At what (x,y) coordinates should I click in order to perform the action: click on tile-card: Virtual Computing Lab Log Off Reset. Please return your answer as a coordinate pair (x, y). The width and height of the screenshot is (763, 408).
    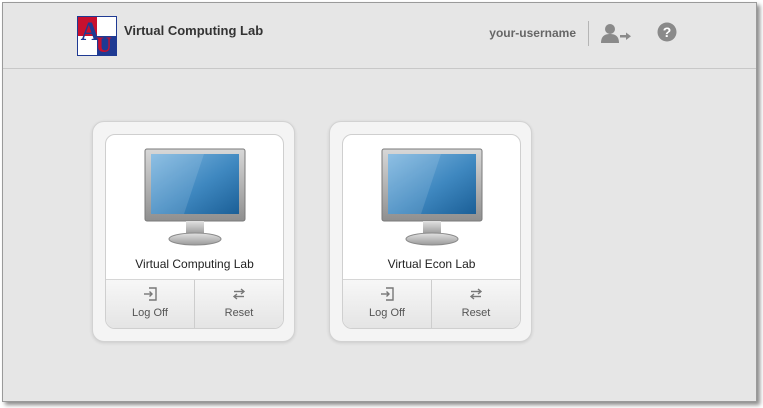
    Looking at the image, I should click on (194, 231).